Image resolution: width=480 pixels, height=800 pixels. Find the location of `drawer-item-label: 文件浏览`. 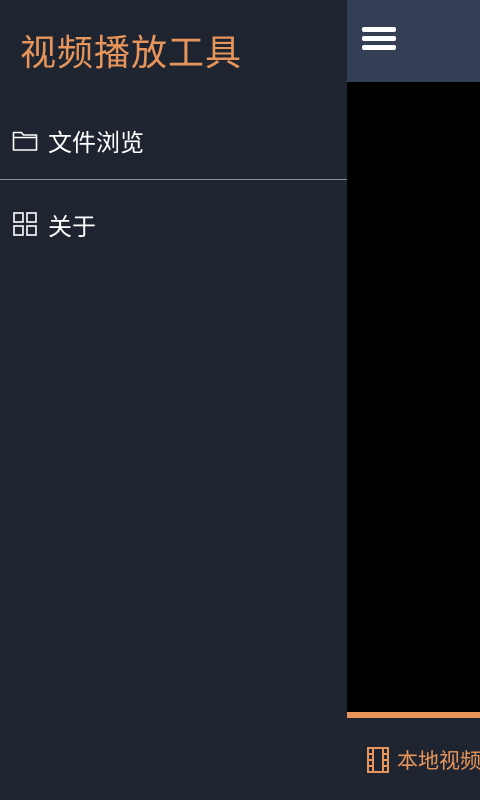

drawer-item-label: 文件浏览 is located at coordinates (96, 142).